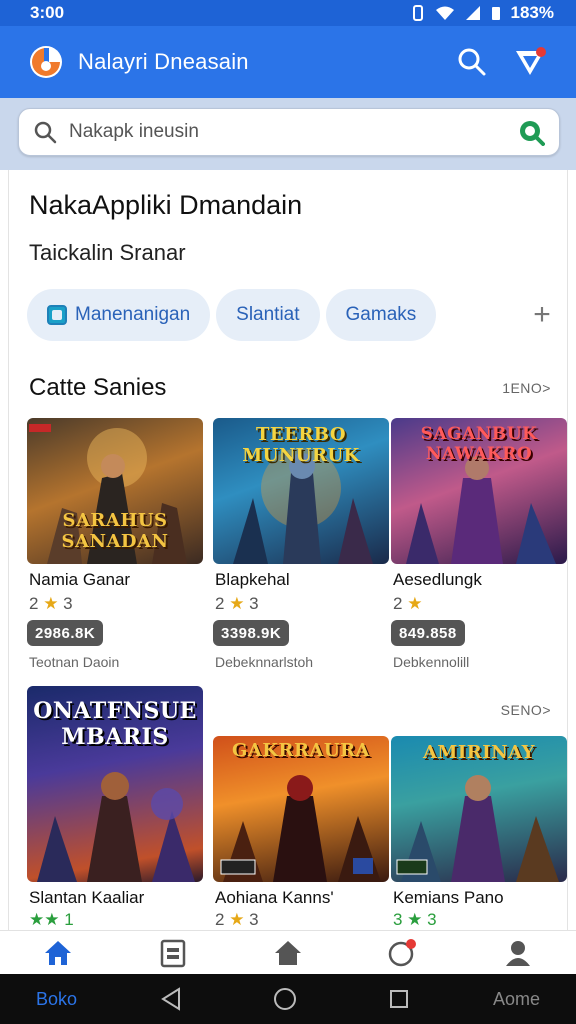 Image resolution: width=576 pixels, height=1024 pixels. I want to click on add-category-button: +, so click(542, 315).